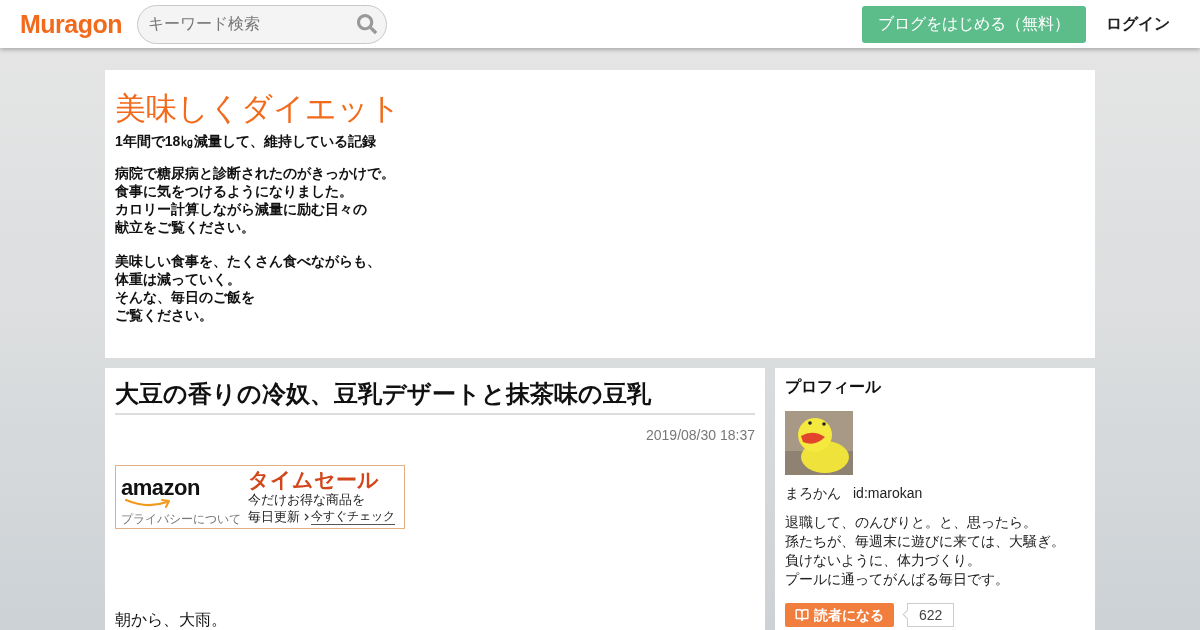  Describe the element at coordinates (802, 615) in the screenshot. I see `book-icon` at that location.